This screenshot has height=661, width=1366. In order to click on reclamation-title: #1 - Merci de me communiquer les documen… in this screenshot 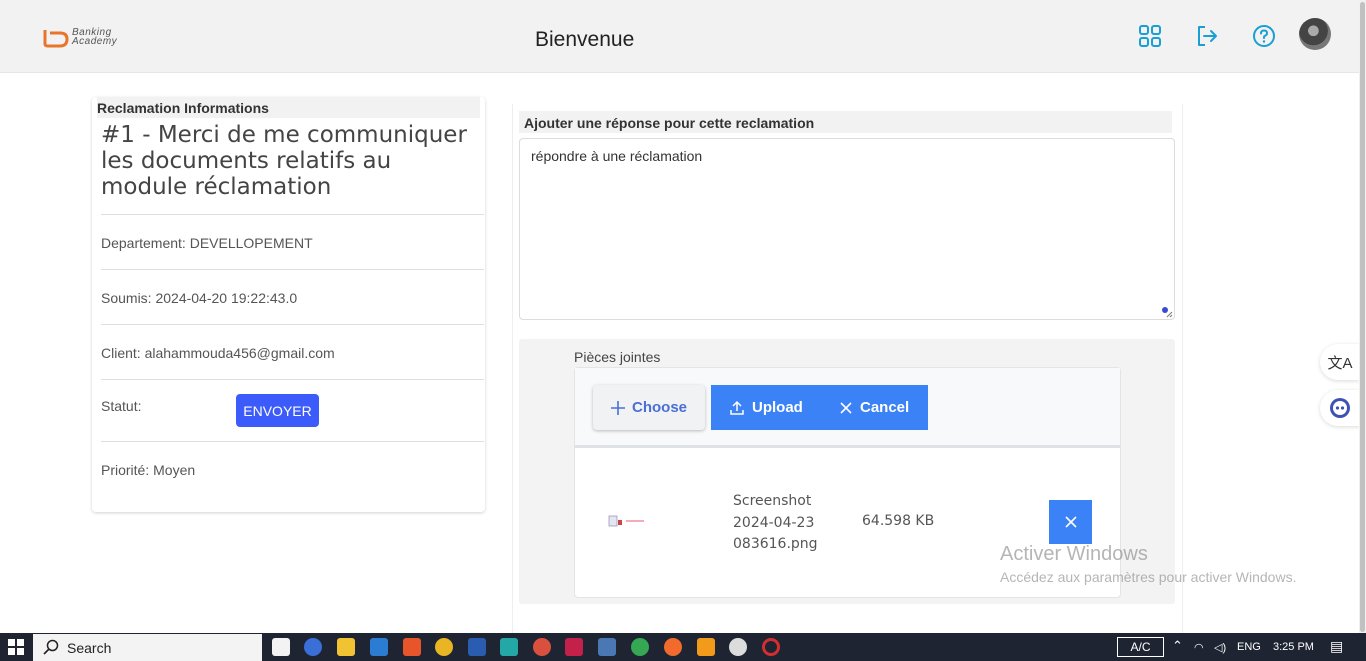, I will do `click(284, 161)`.